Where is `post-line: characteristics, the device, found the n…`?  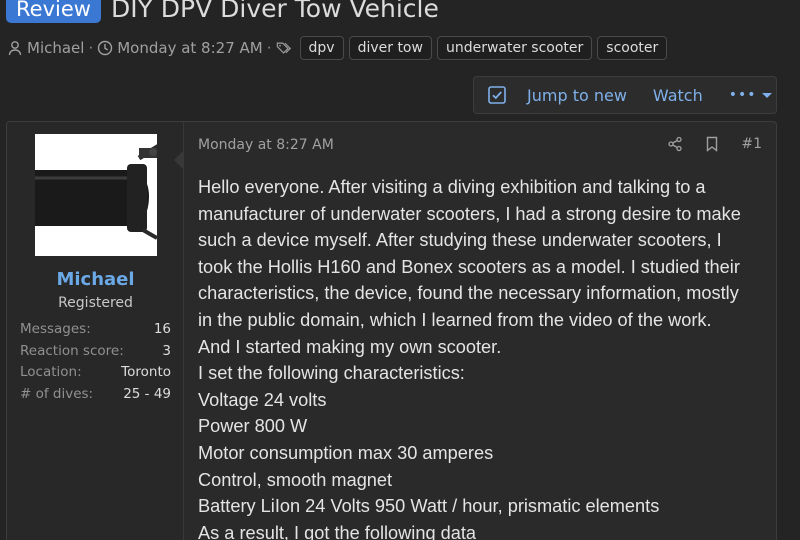 post-line: characteristics, the device, found the n… is located at coordinates (468, 293).